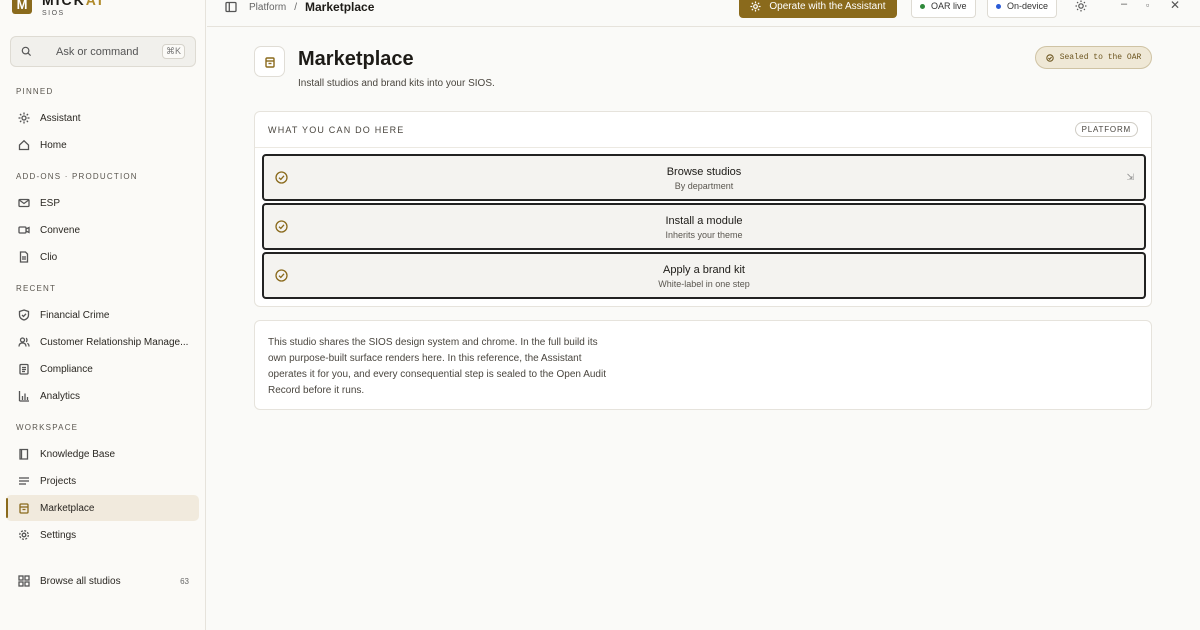 The width and height of the screenshot is (1200, 630). I want to click on card-header: WHAT YOU CAN DO HERE PLATFORM, so click(703, 130).